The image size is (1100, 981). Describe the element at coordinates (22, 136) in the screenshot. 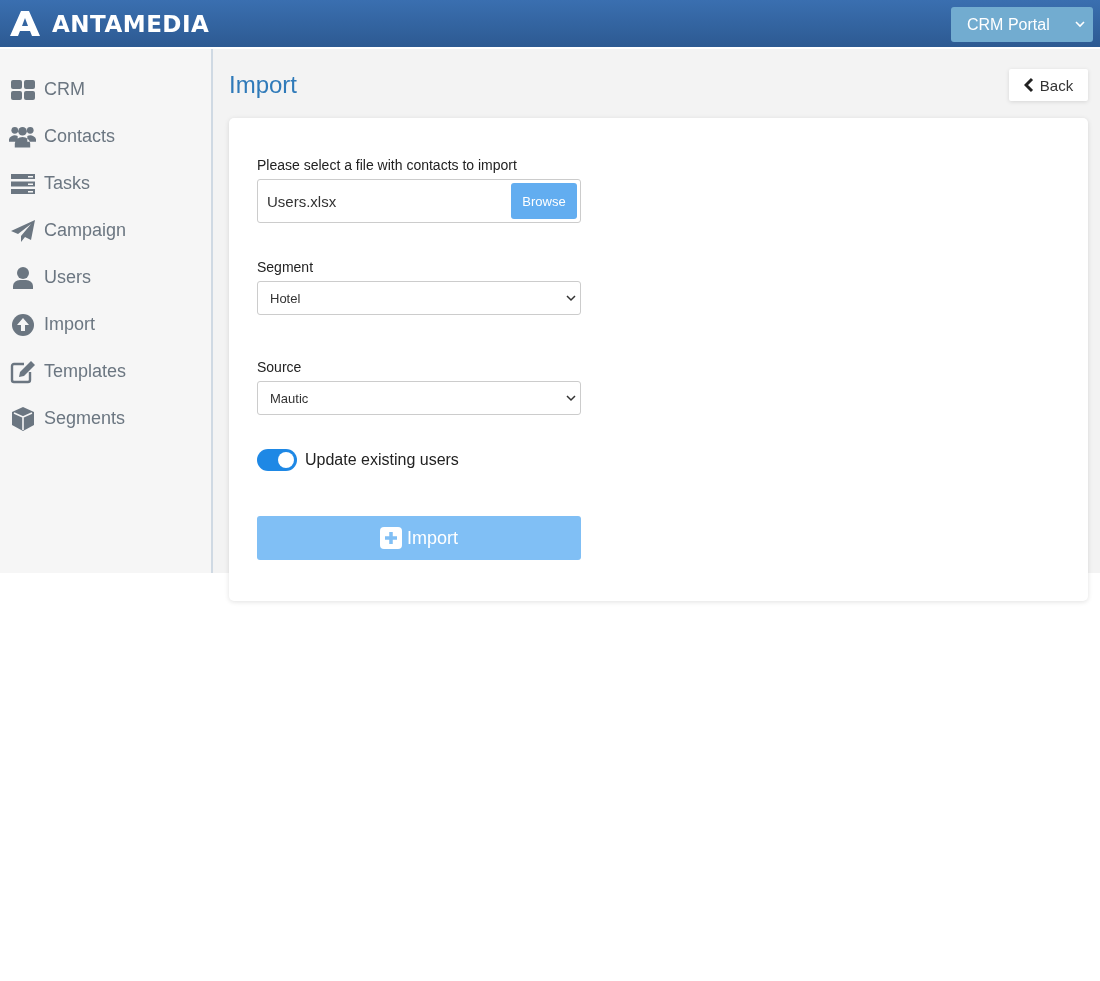

I see `people-icon` at that location.